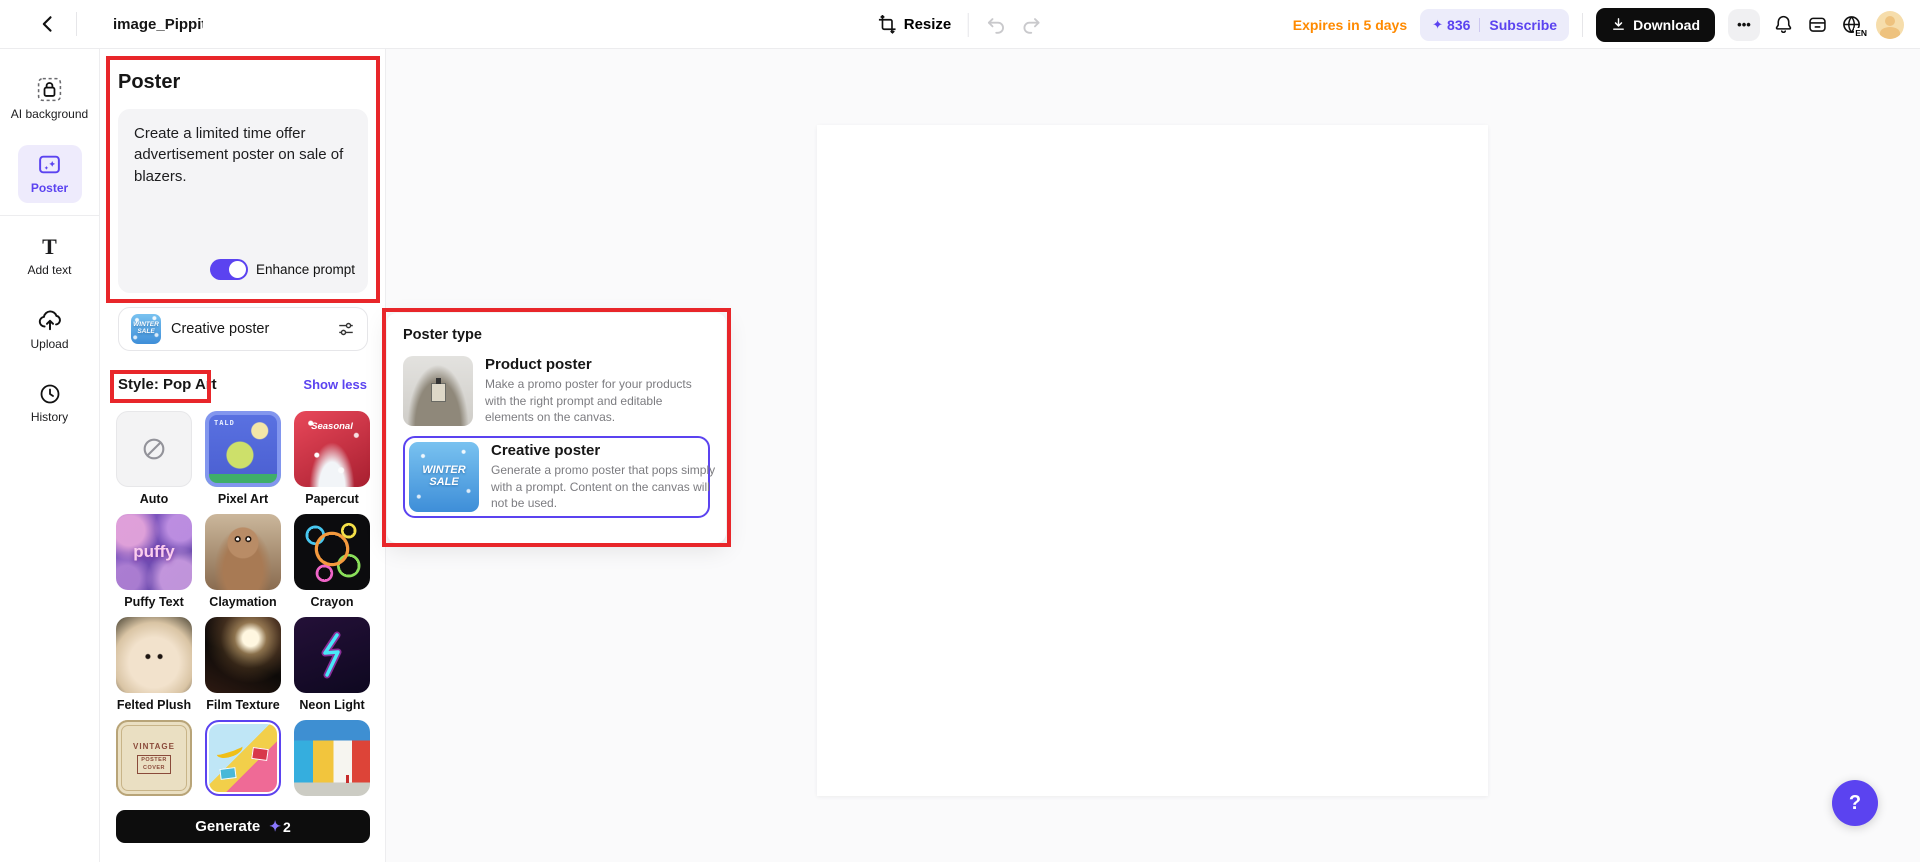 The image size is (1920, 862). What do you see at coordinates (331, 655) in the screenshot?
I see `neon-zigzag-icon` at bounding box center [331, 655].